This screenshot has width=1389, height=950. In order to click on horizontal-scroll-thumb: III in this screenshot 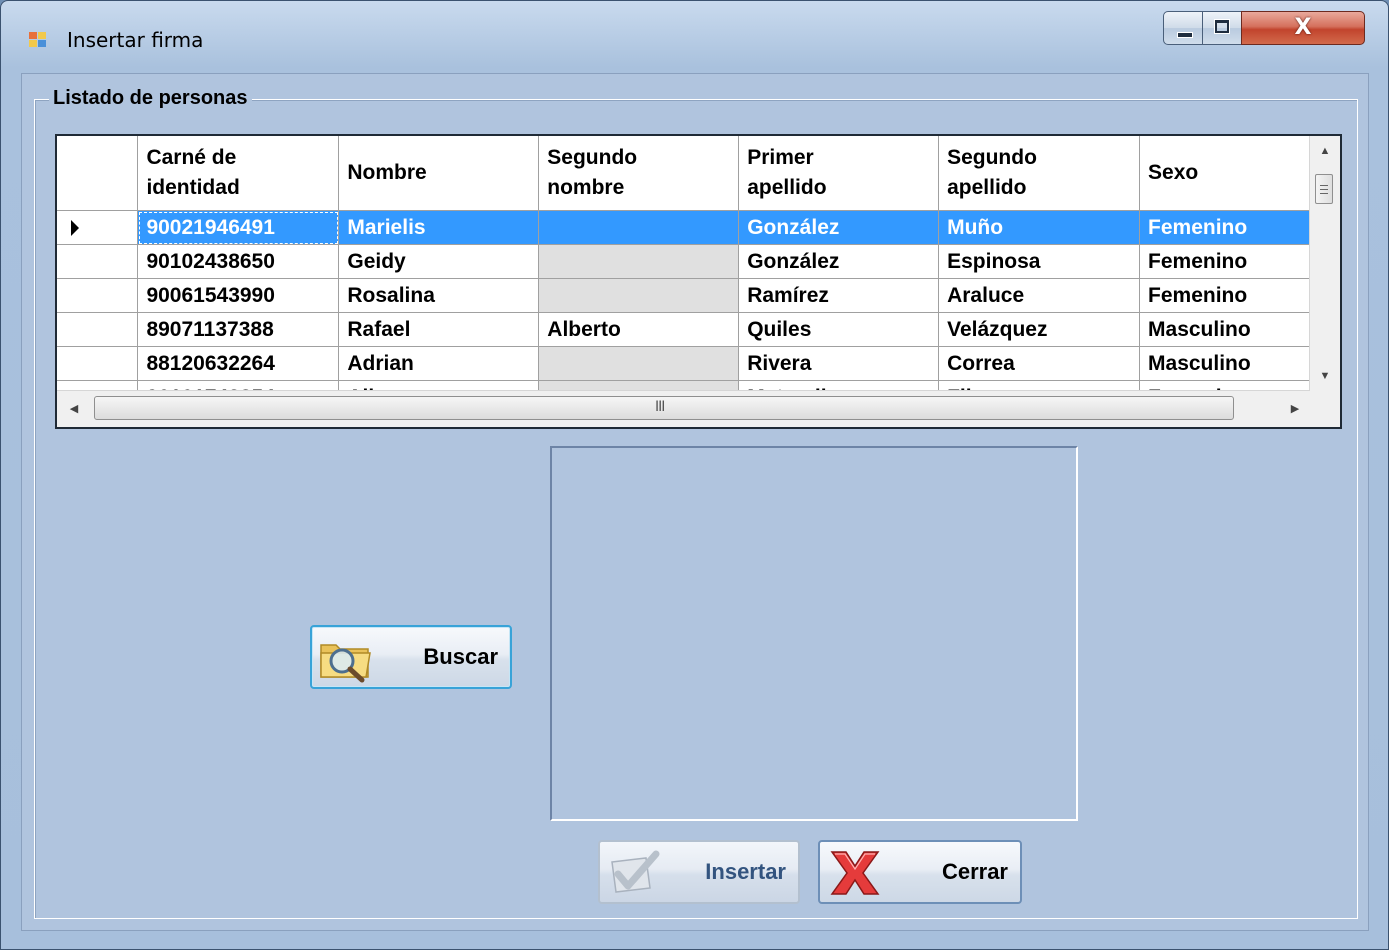, I will do `click(664, 408)`.